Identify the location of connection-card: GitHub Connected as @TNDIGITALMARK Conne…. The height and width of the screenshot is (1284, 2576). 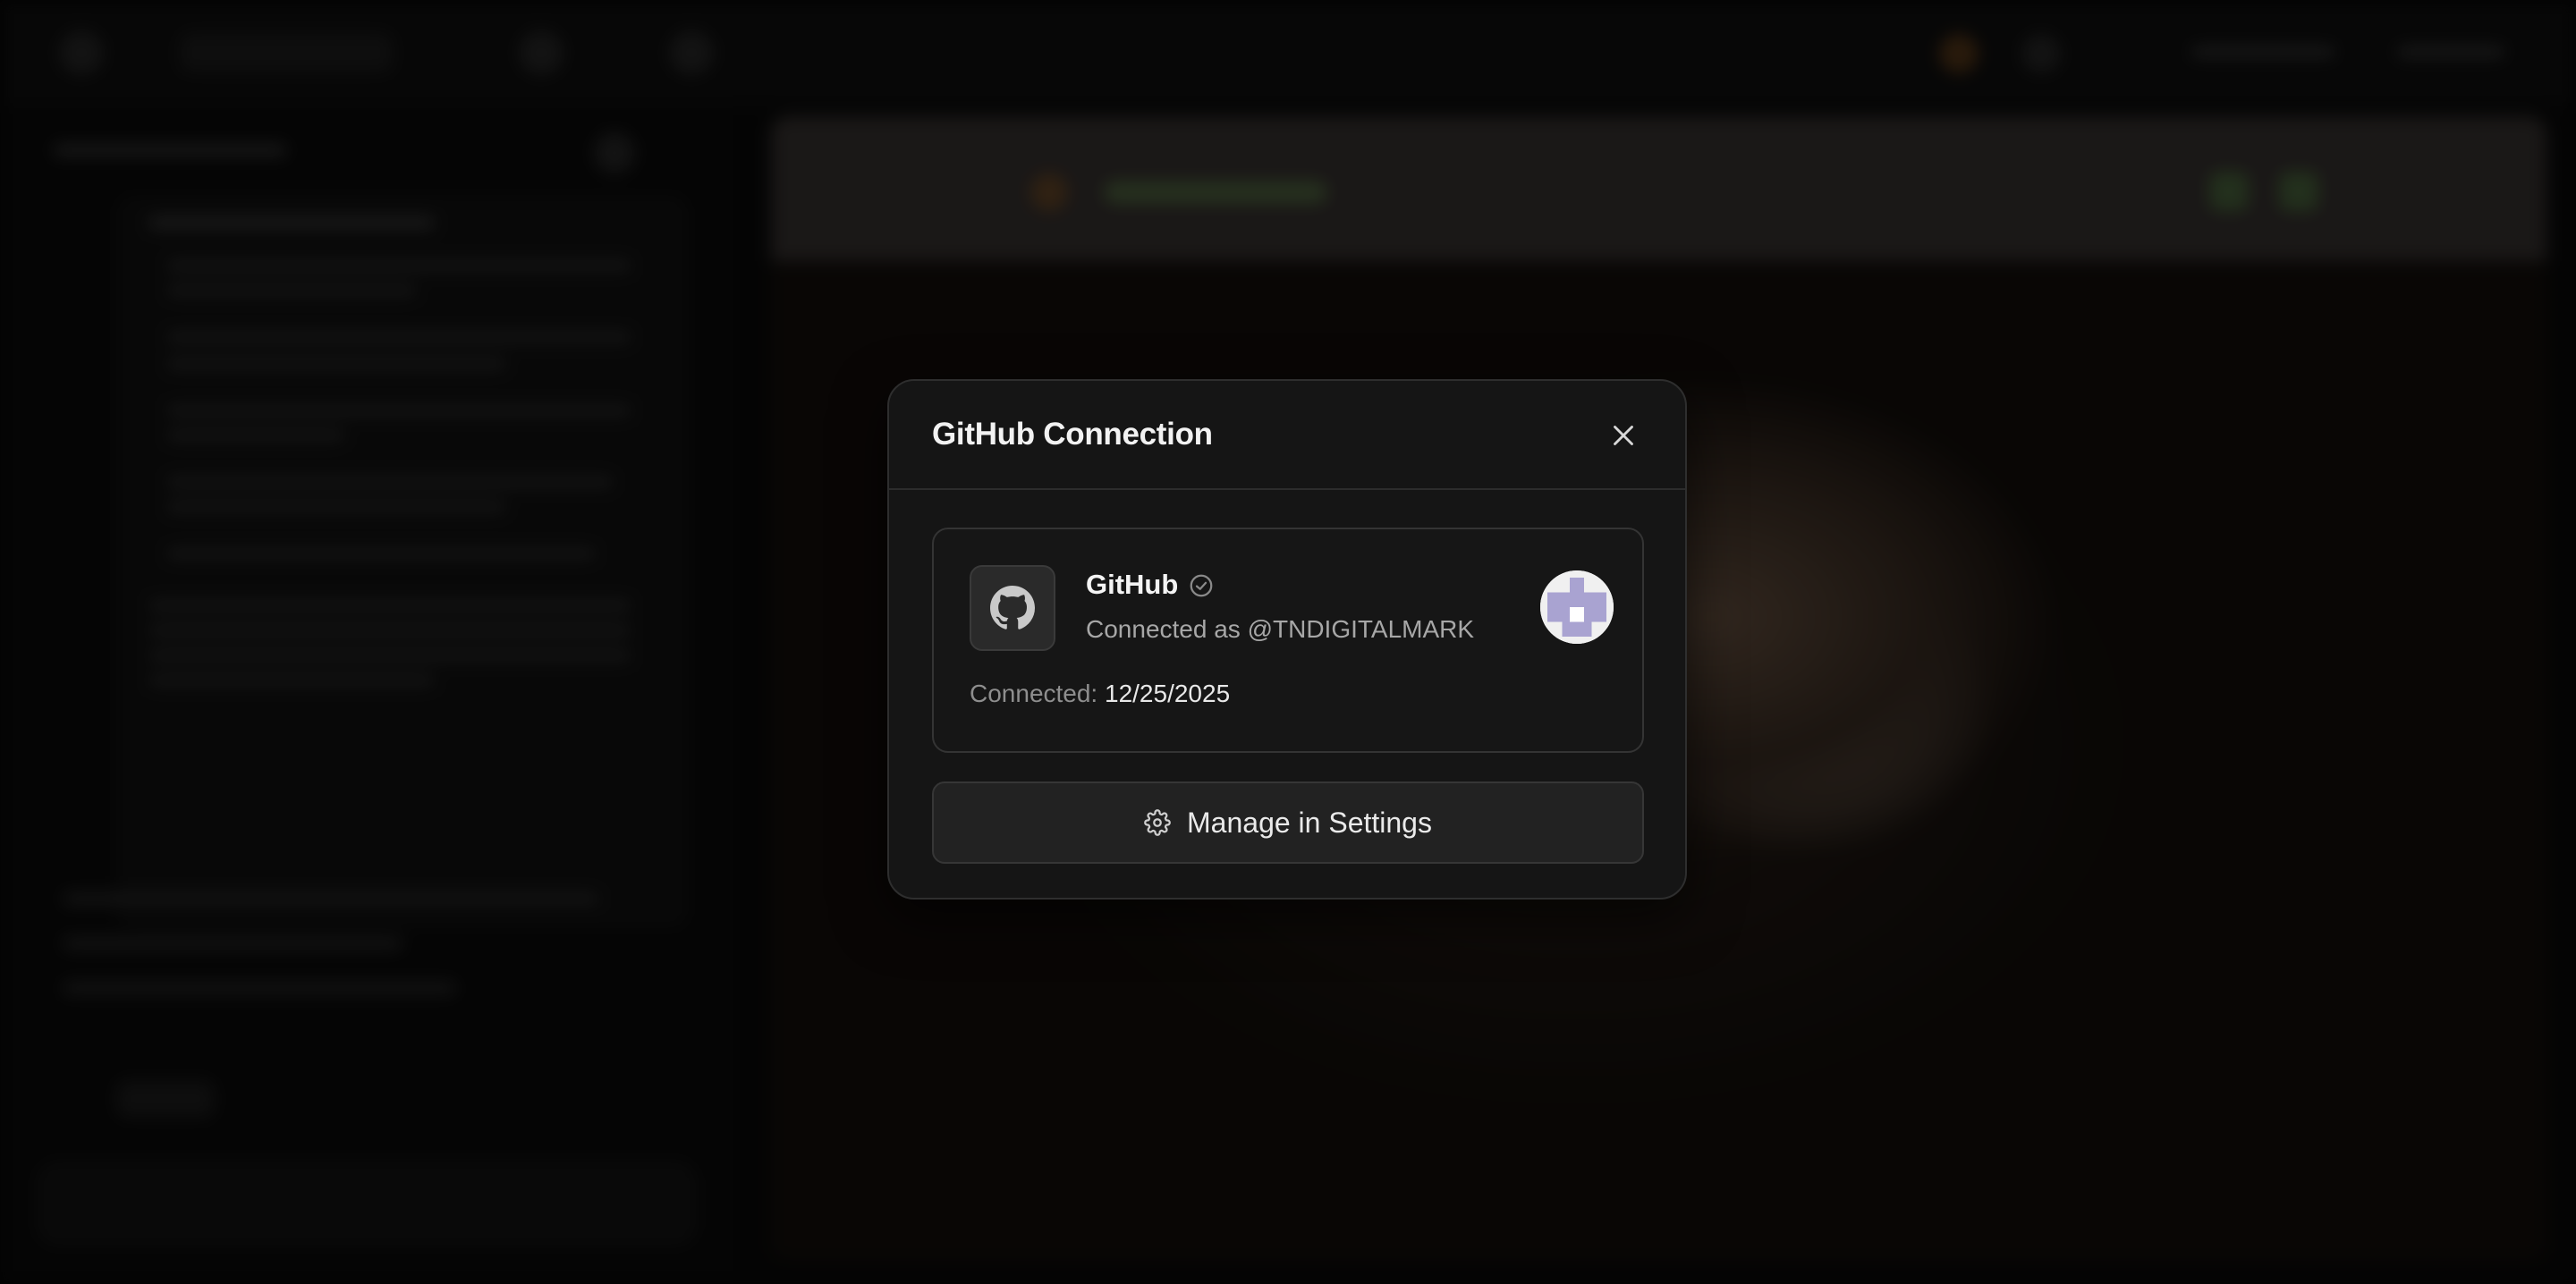
(1288, 640).